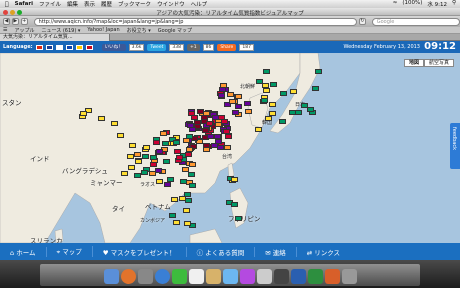 The image size is (460, 288). What do you see at coordinates (438, 63) in the screenshot?
I see `map-type-satellite-button: 航空写真` at bounding box center [438, 63].